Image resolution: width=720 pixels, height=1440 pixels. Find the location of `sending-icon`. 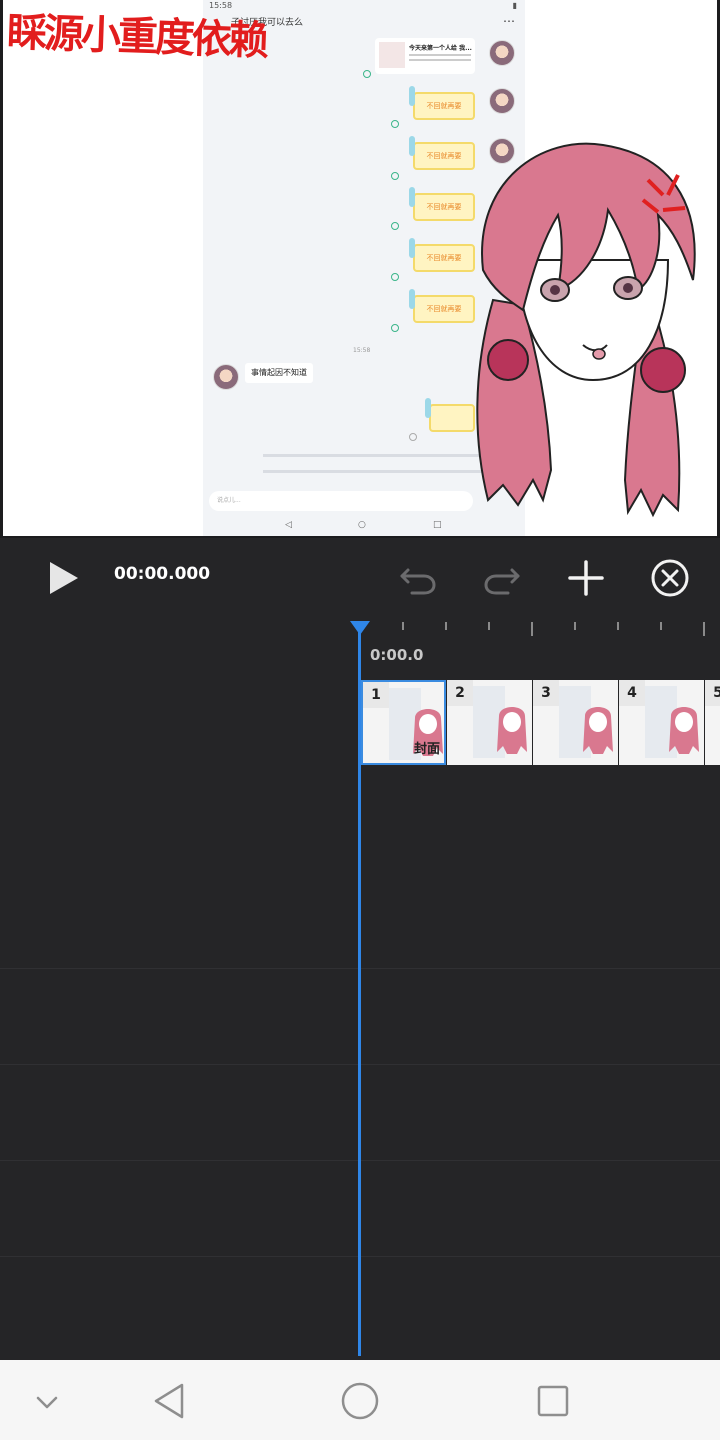

sending-icon is located at coordinates (413, 437).